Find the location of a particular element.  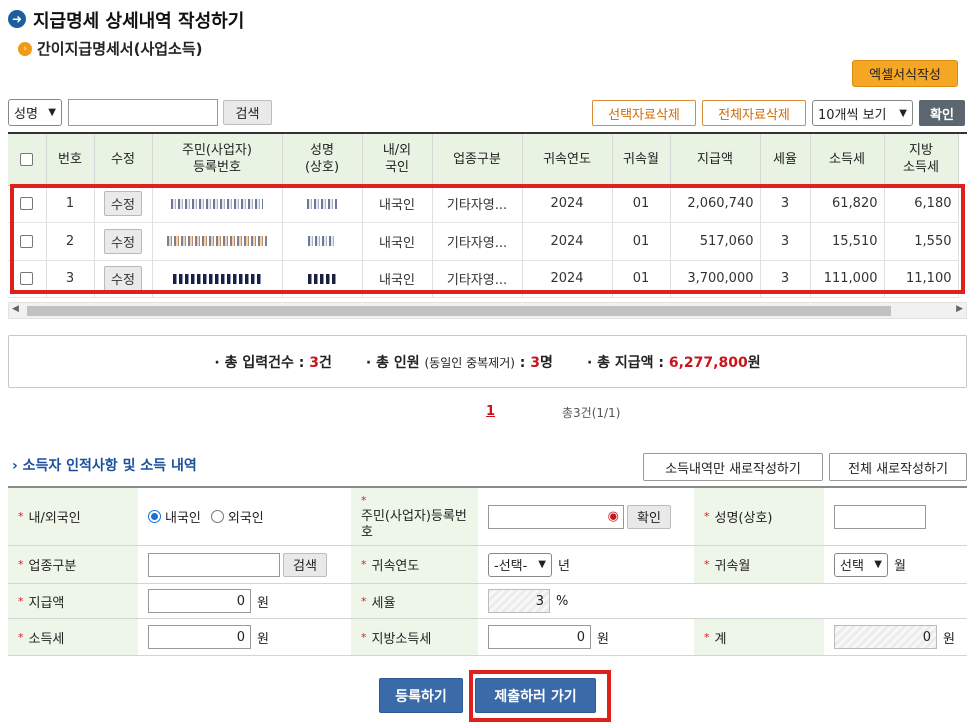

submit-highlight-box is located at coordinates (540, 696).